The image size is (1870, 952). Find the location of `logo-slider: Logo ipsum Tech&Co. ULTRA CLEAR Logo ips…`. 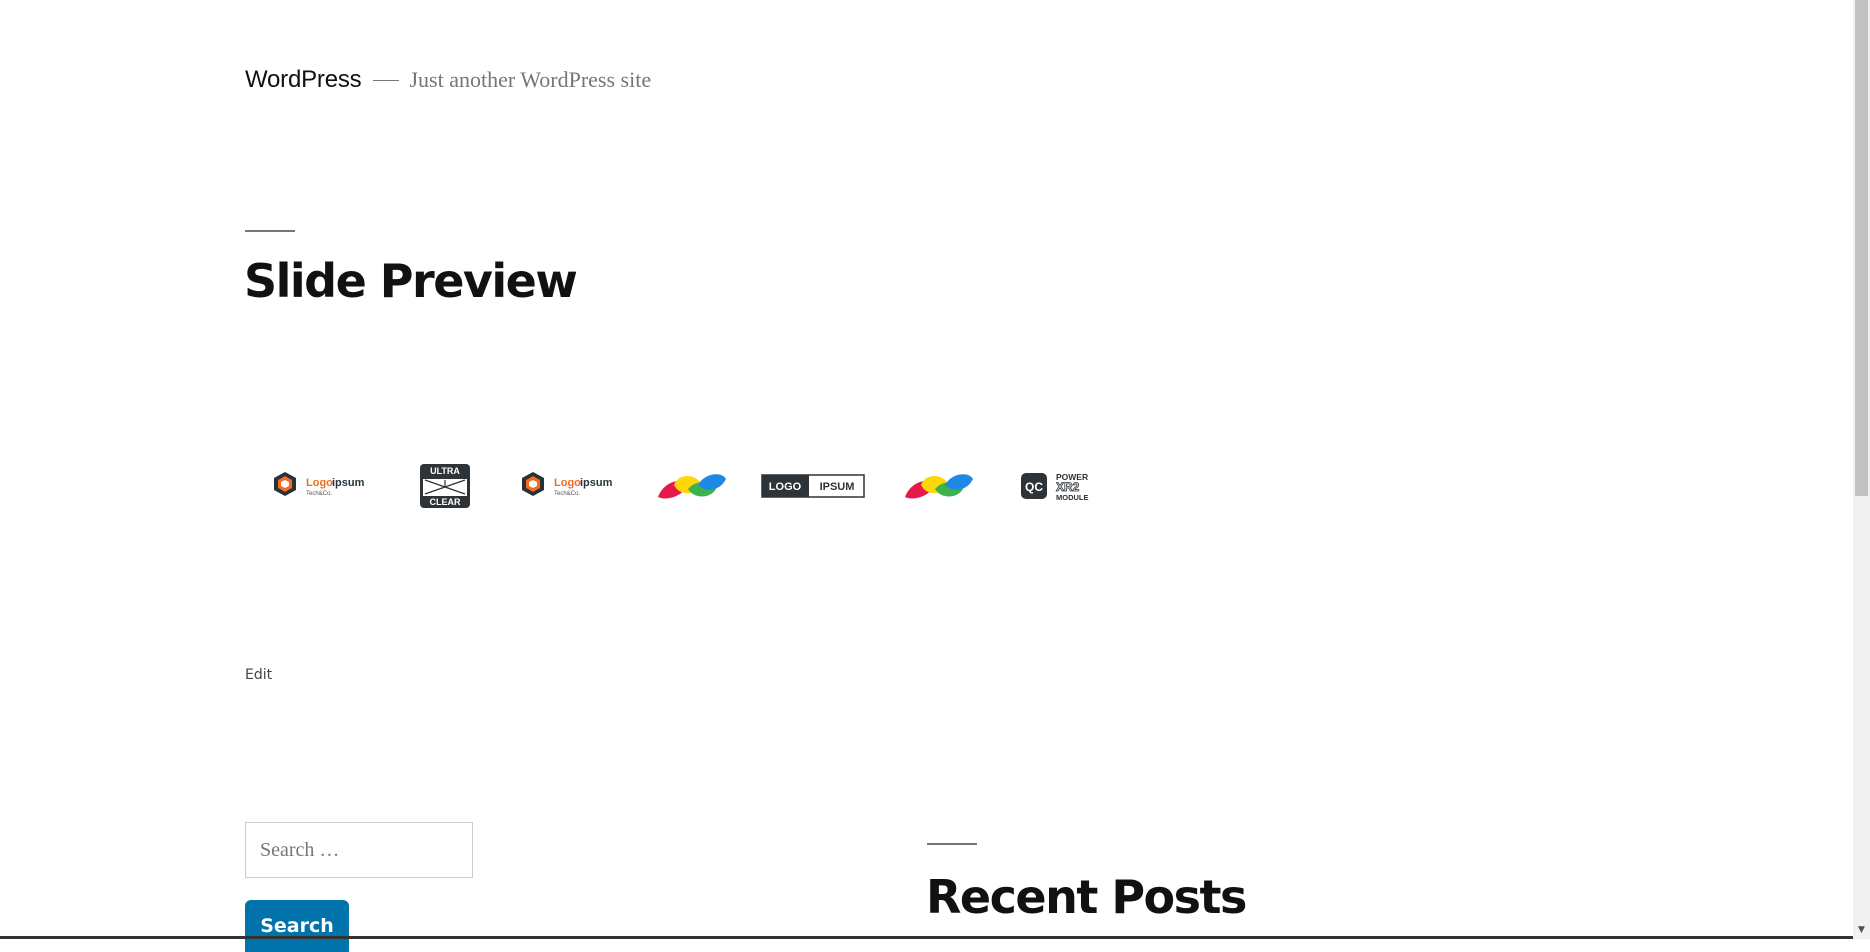

logo-slider: Logo ipsum Tech&Co. ULTRA CLEAR Logo ips… is located at coordinates (687, 486).